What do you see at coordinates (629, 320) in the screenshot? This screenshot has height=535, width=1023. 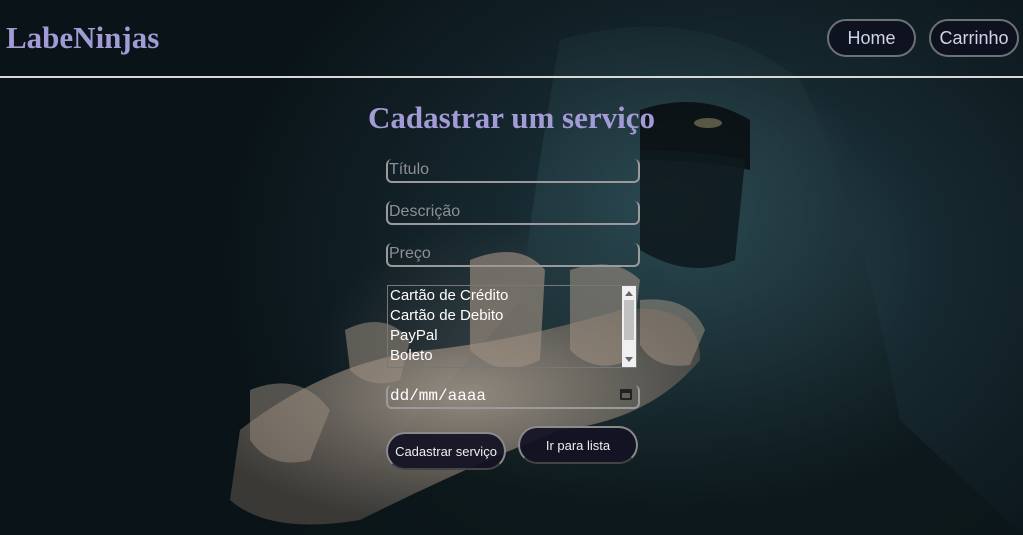 I see `scroll-thumb` at bounding box center [629, 320].